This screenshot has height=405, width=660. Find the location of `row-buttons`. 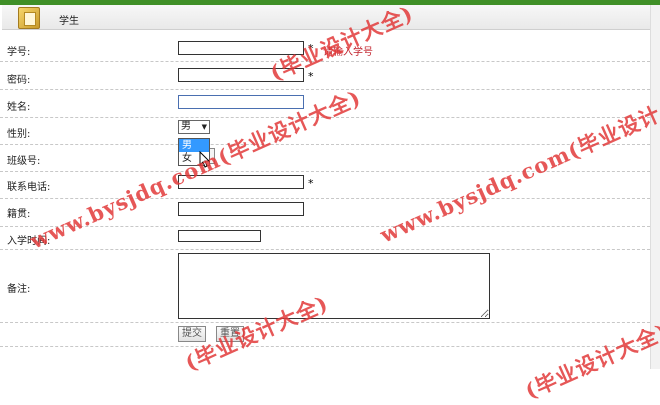

row-buttons is located at coordinates (325, 335).